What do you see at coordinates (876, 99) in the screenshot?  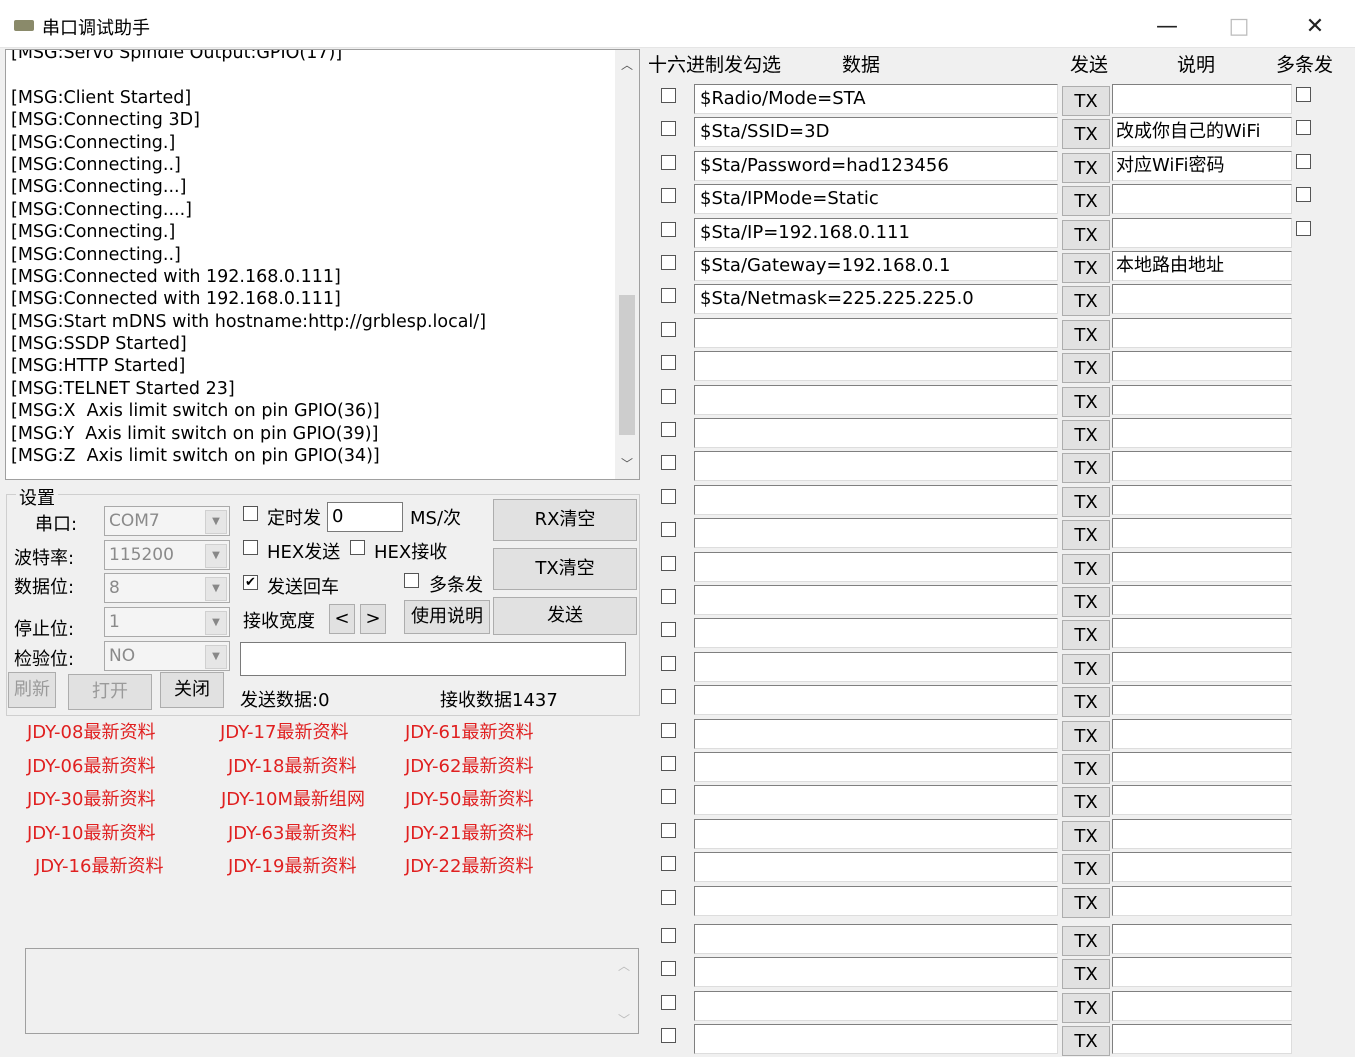 I see `data-field: $Radio/Mode=STA` at bounding box center [876, 99].